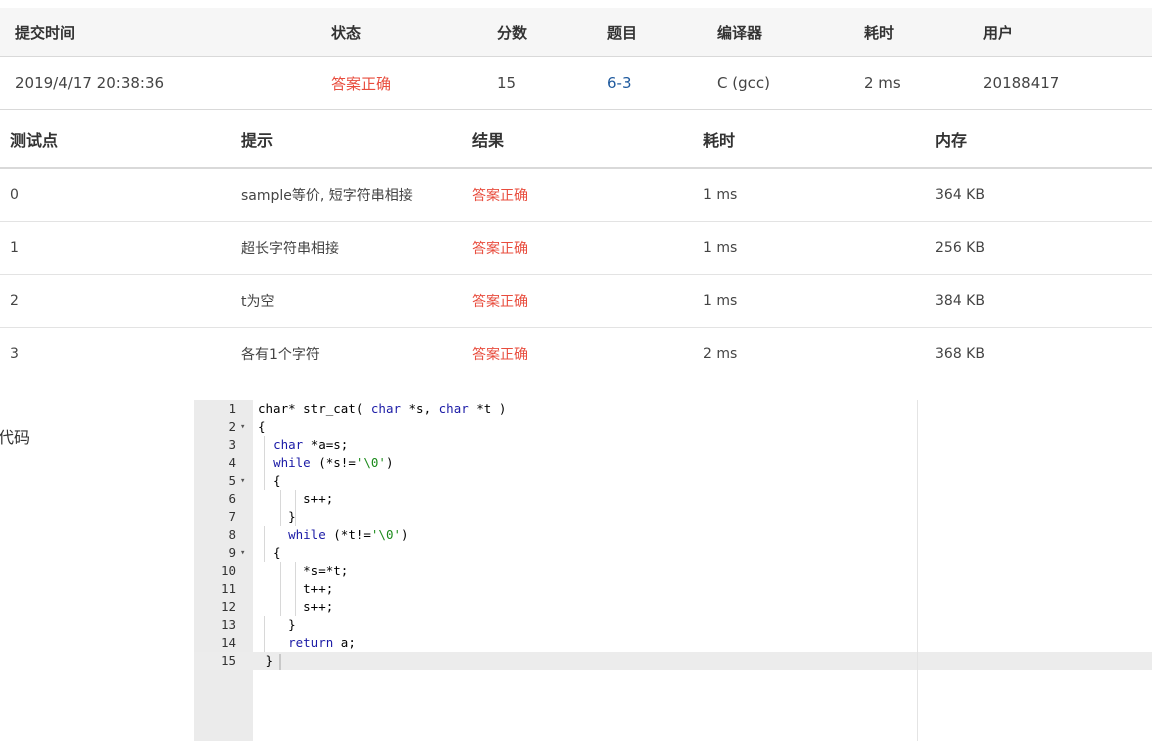  What do you see at coordinates (576, 301) in the screenshot?
I see `table-row: 2 t为空 答案正确 1 ms 384 KB` at bounding box center [576, 301].